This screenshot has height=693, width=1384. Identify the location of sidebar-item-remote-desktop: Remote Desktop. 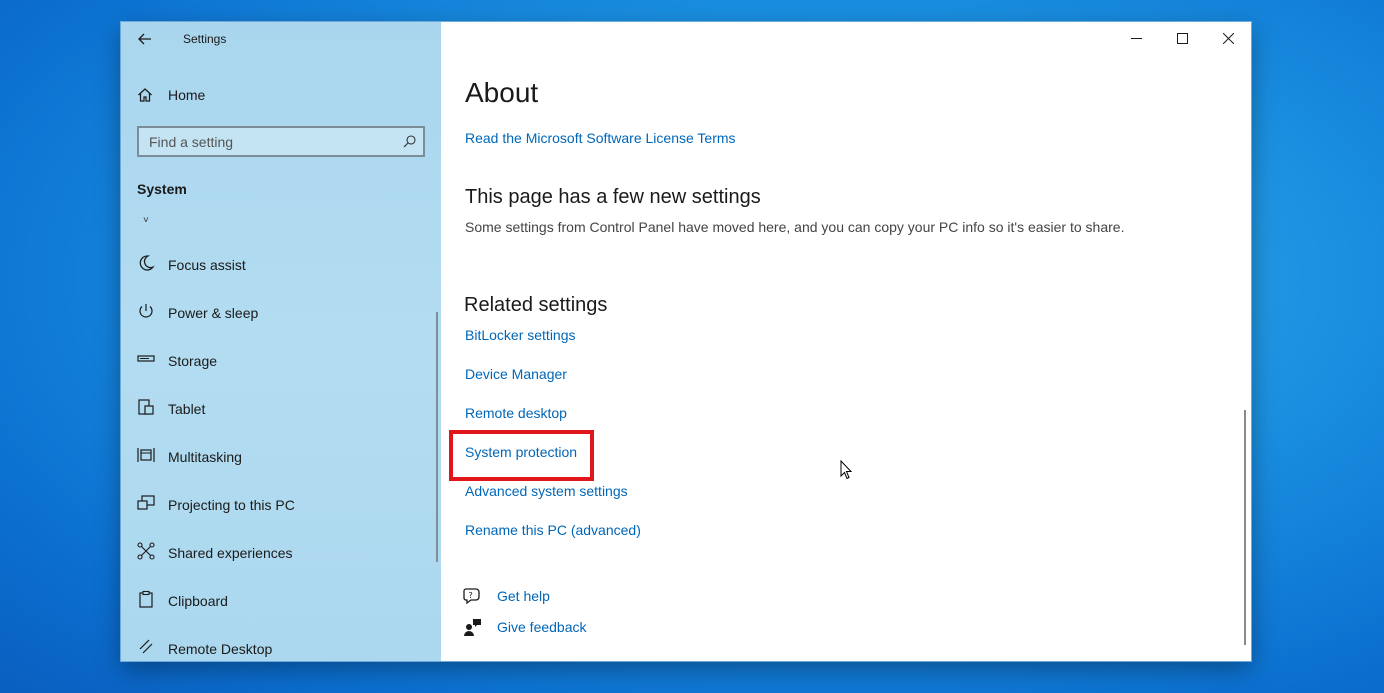
(279, 643).